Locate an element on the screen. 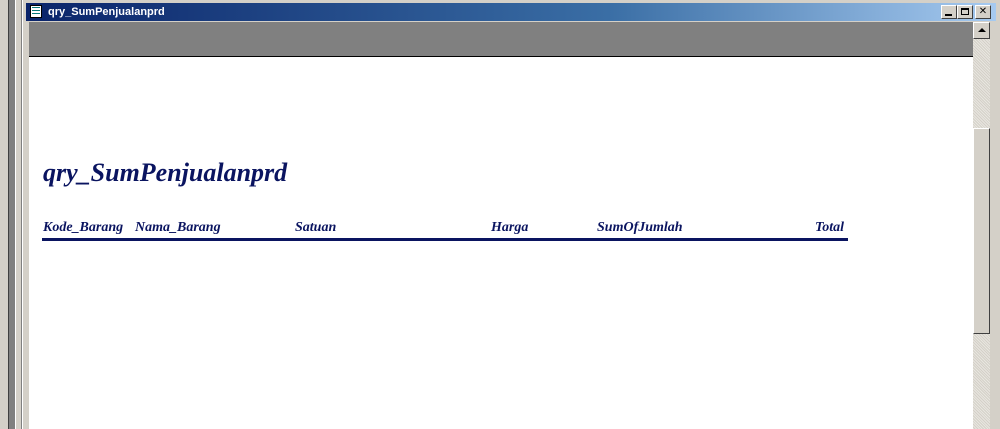 The image size is (1000, 429). right-frame is located at coordinates (995, 225).